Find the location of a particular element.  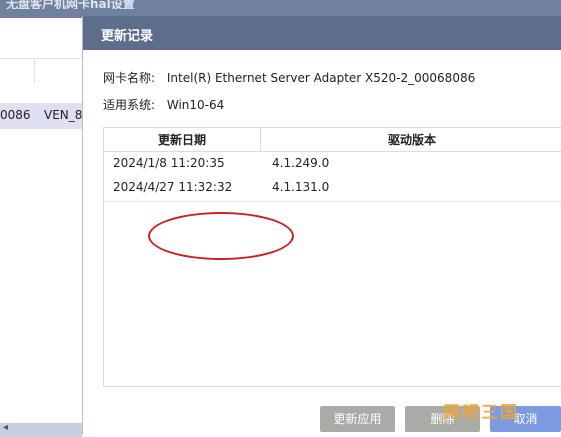

system-value: Win10-64 is located at coordinates (195, 105).